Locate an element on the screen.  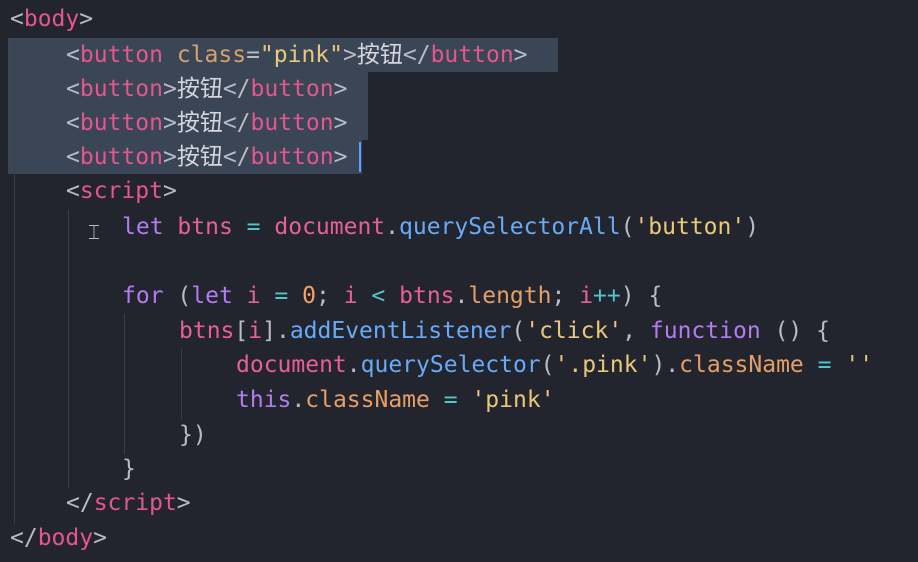
number: 0 is located at coordinates (309, 296).